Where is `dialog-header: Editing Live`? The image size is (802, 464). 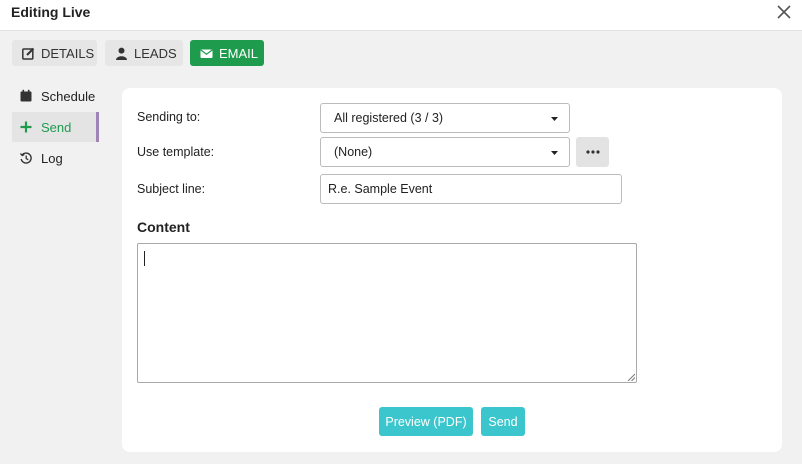 dialog-header: Editing Live is located at coordinates (401, 15).